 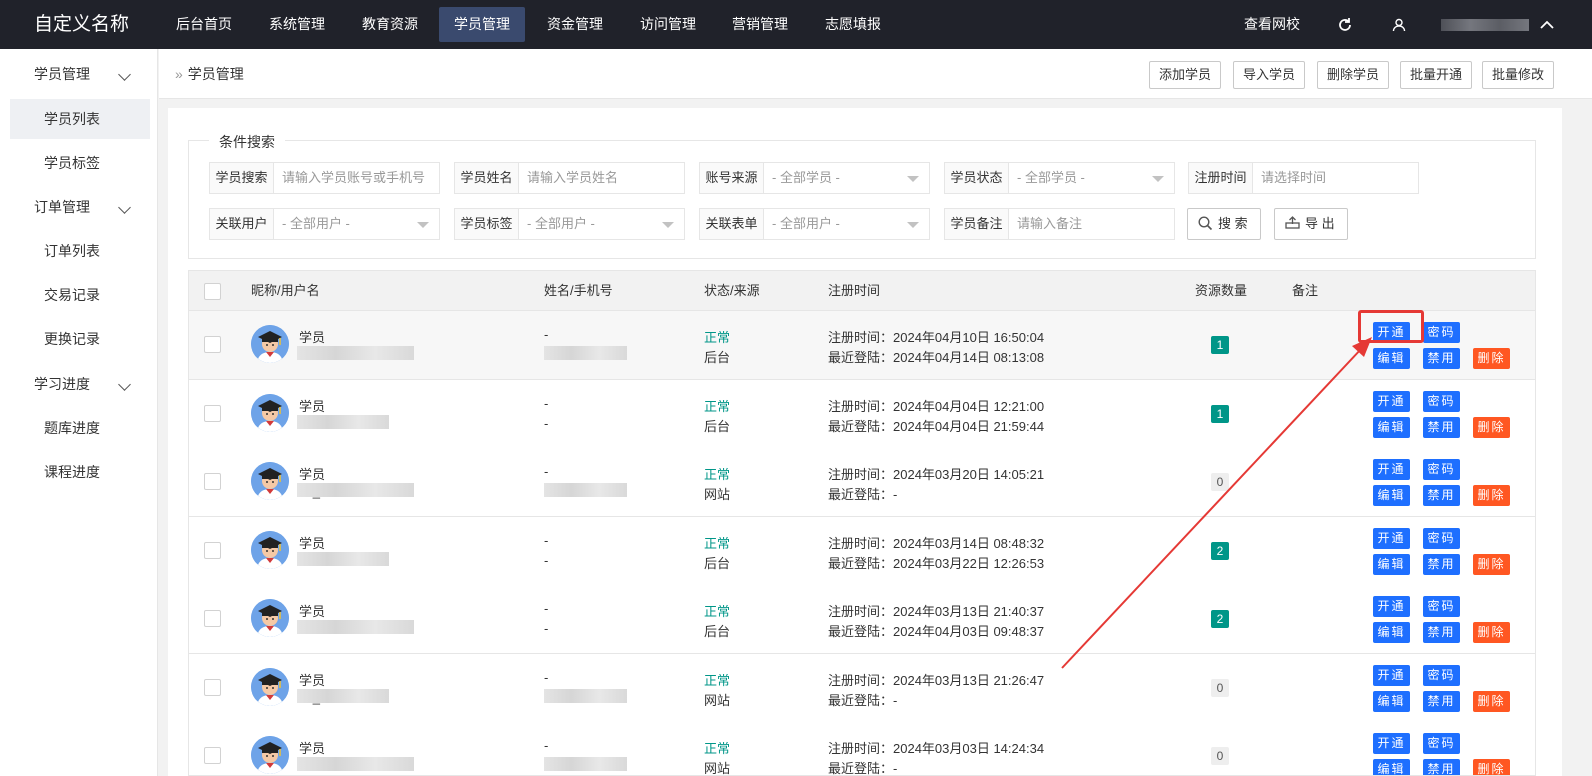 I want to click on sidebar-item-course-progress: 课程进度, so click(x=80, y=472).